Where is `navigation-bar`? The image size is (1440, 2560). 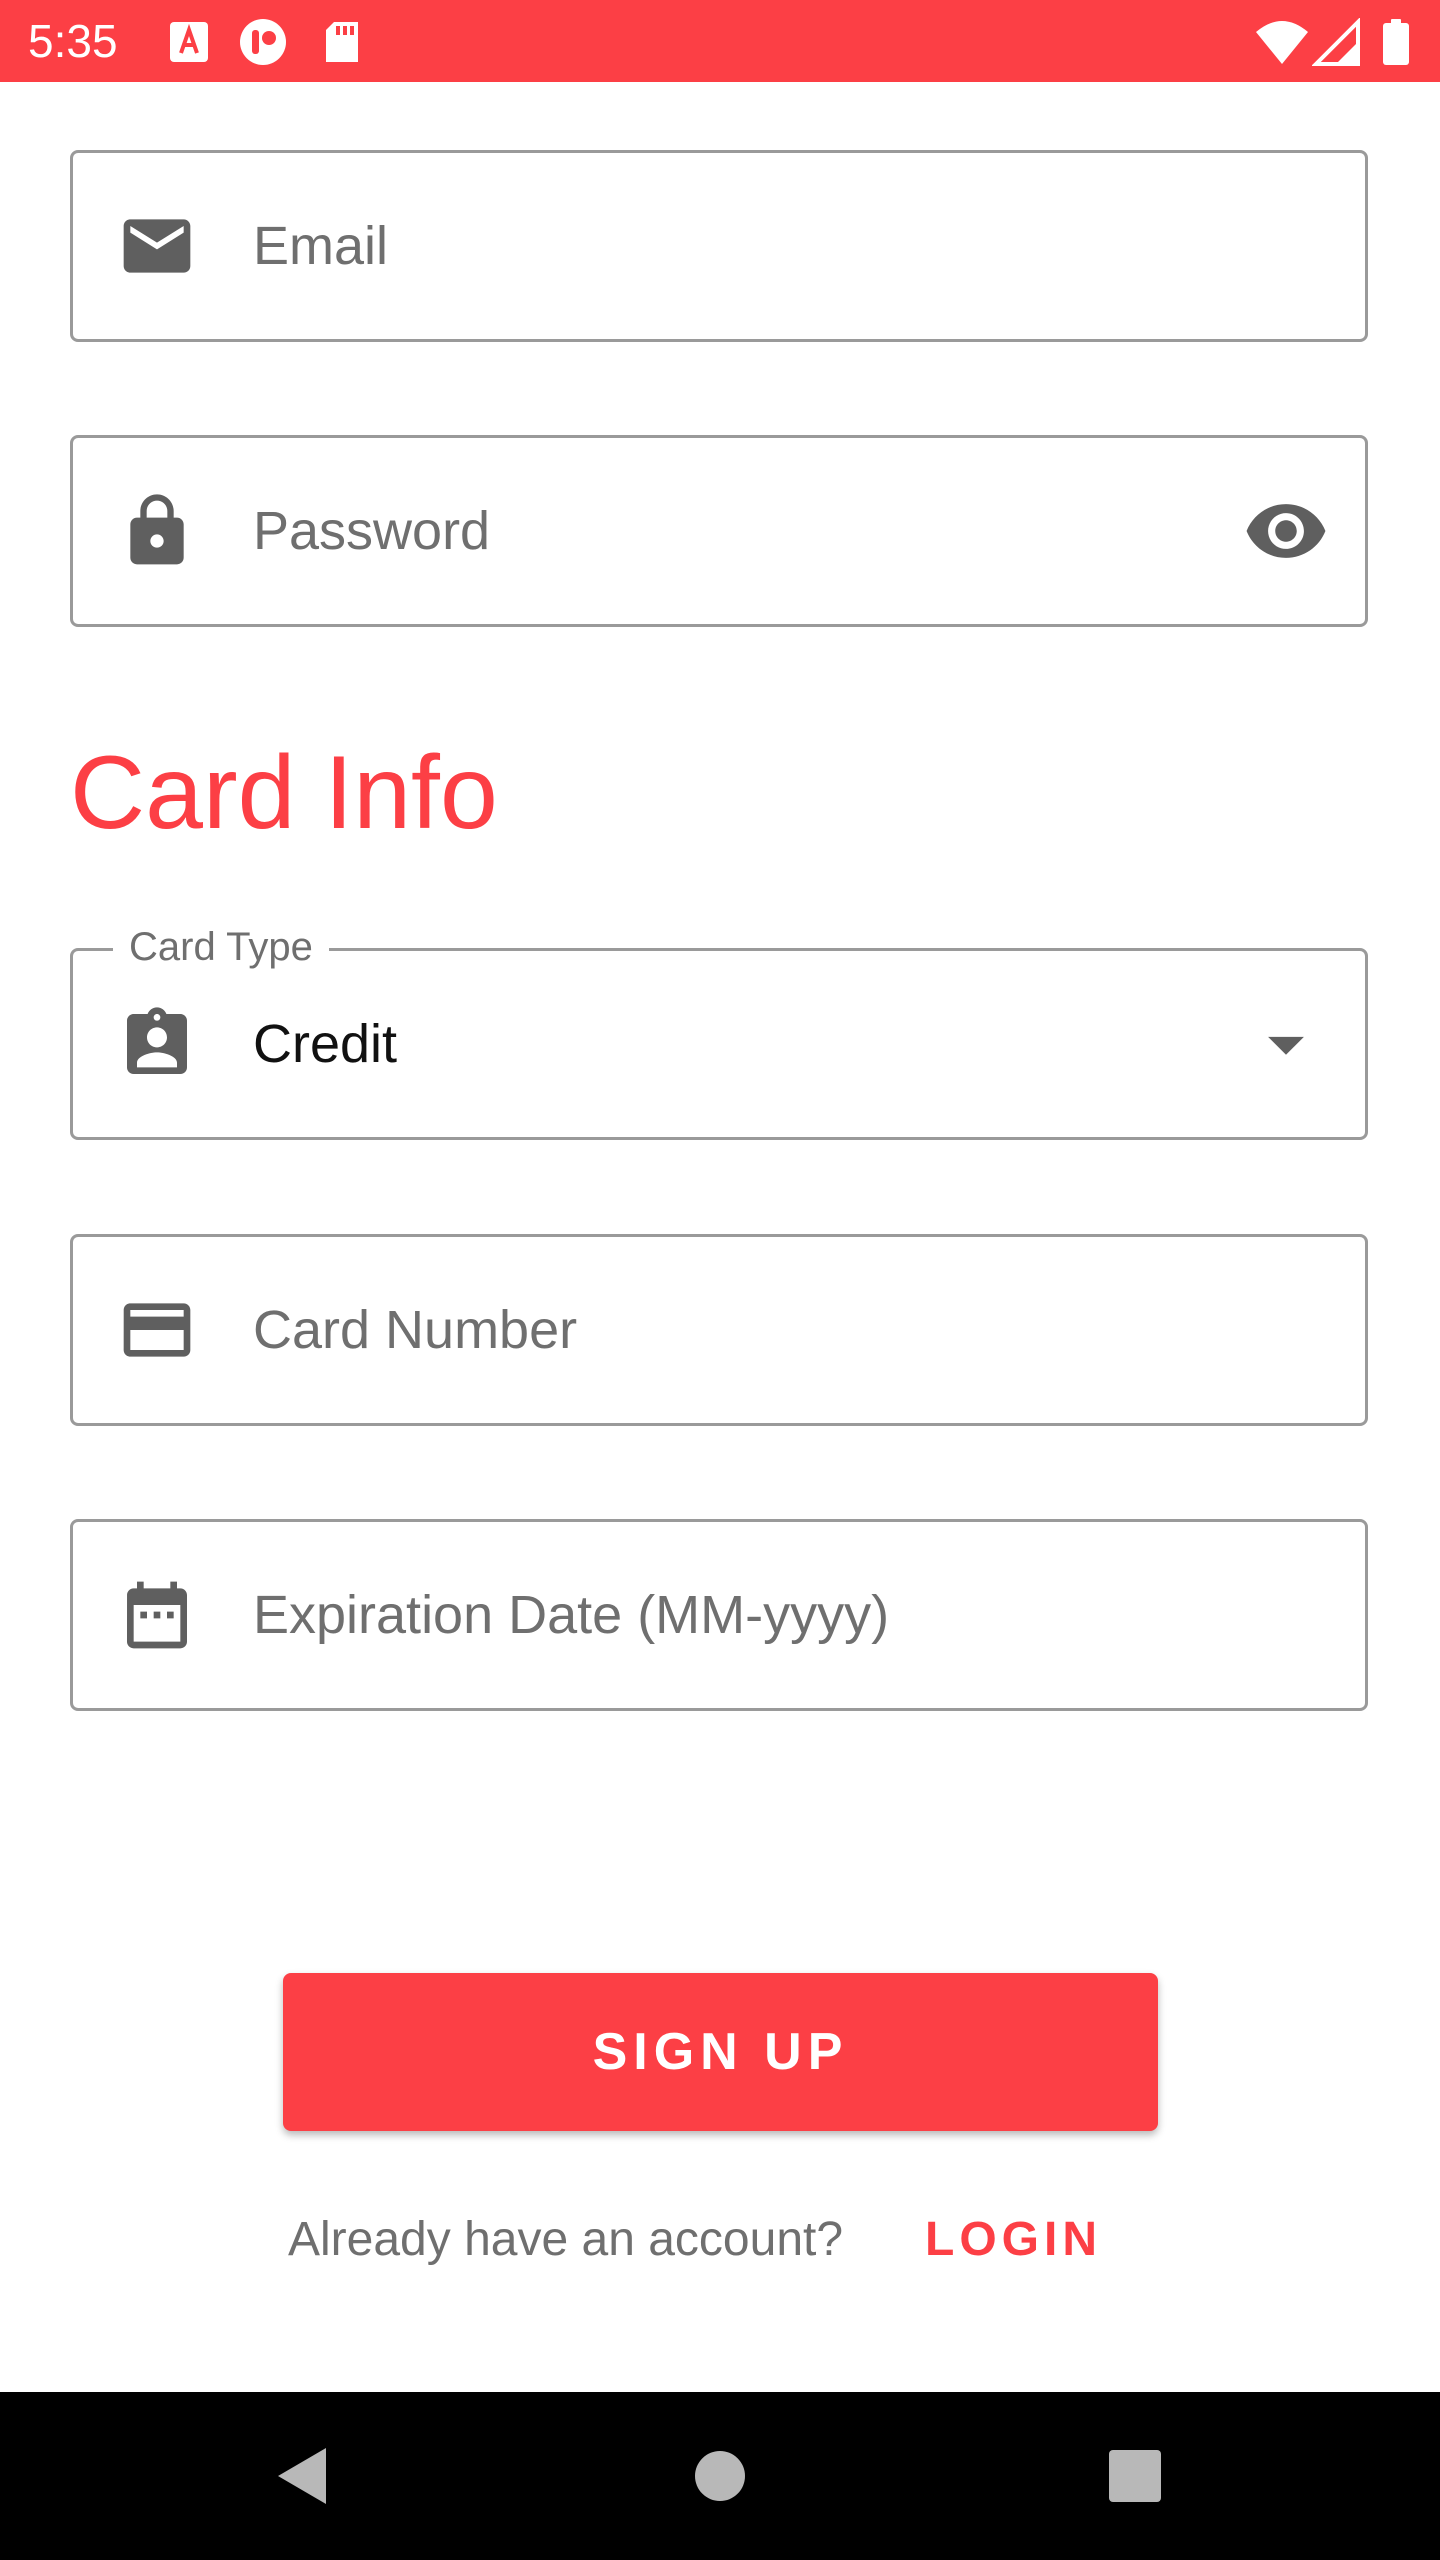
navigation-bar is located at coordinates (720, 2476).